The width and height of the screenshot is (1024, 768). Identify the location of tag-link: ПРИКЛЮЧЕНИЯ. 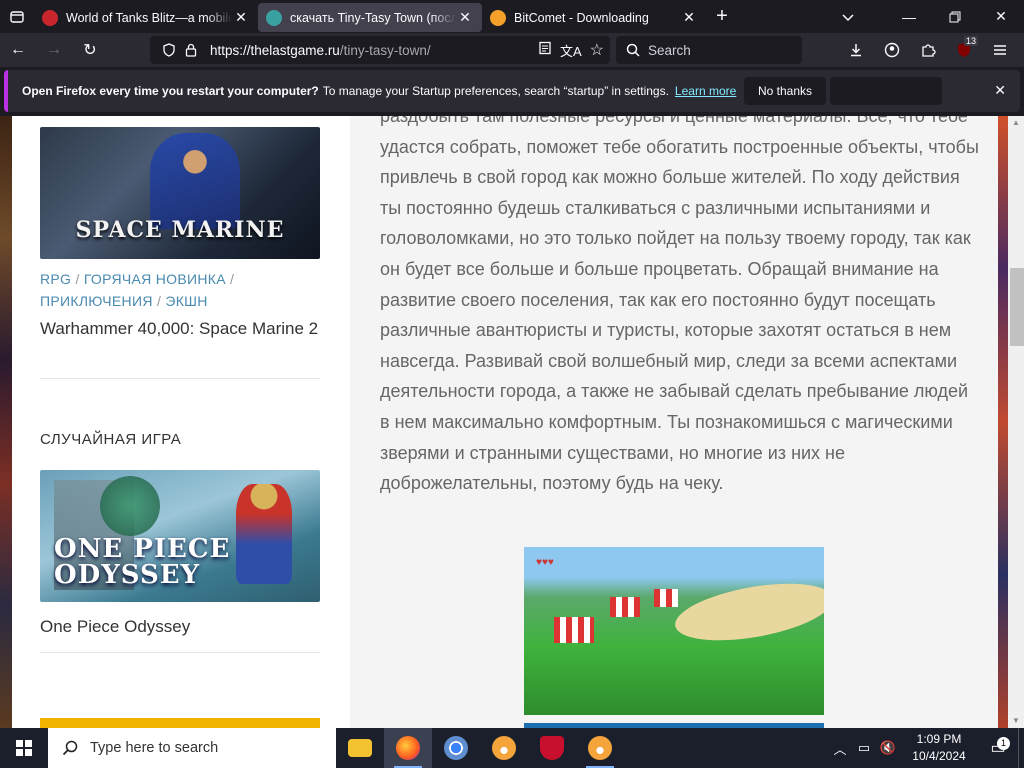
(96, 301).